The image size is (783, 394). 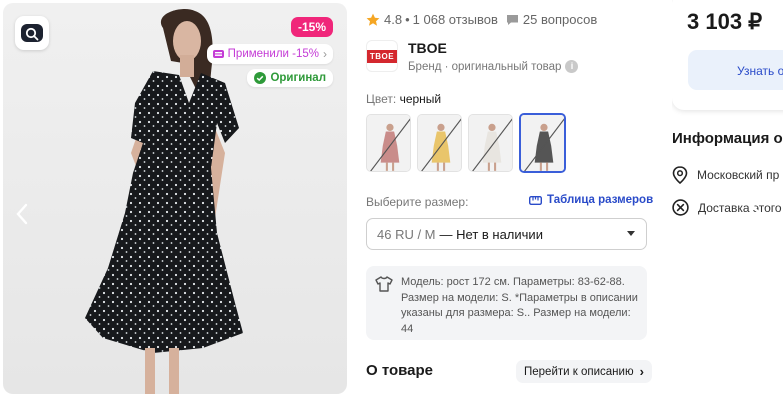 I want to click on delivery-status-text: Доставка этого, so click(x=740, y=207).